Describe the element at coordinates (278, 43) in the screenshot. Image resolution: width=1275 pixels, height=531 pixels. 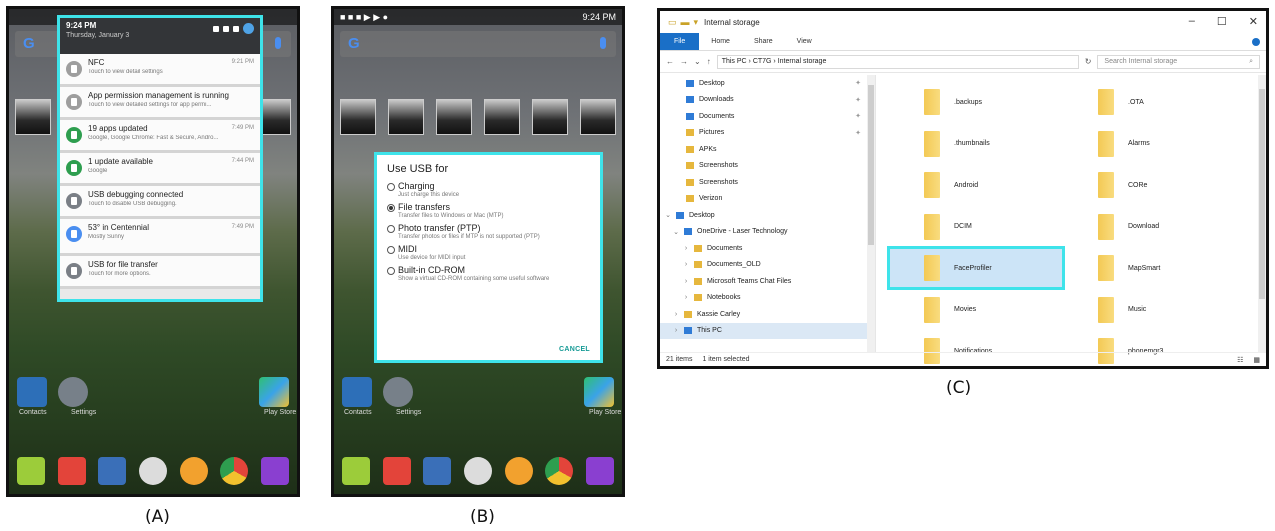
I see `mic-icon` at that location.